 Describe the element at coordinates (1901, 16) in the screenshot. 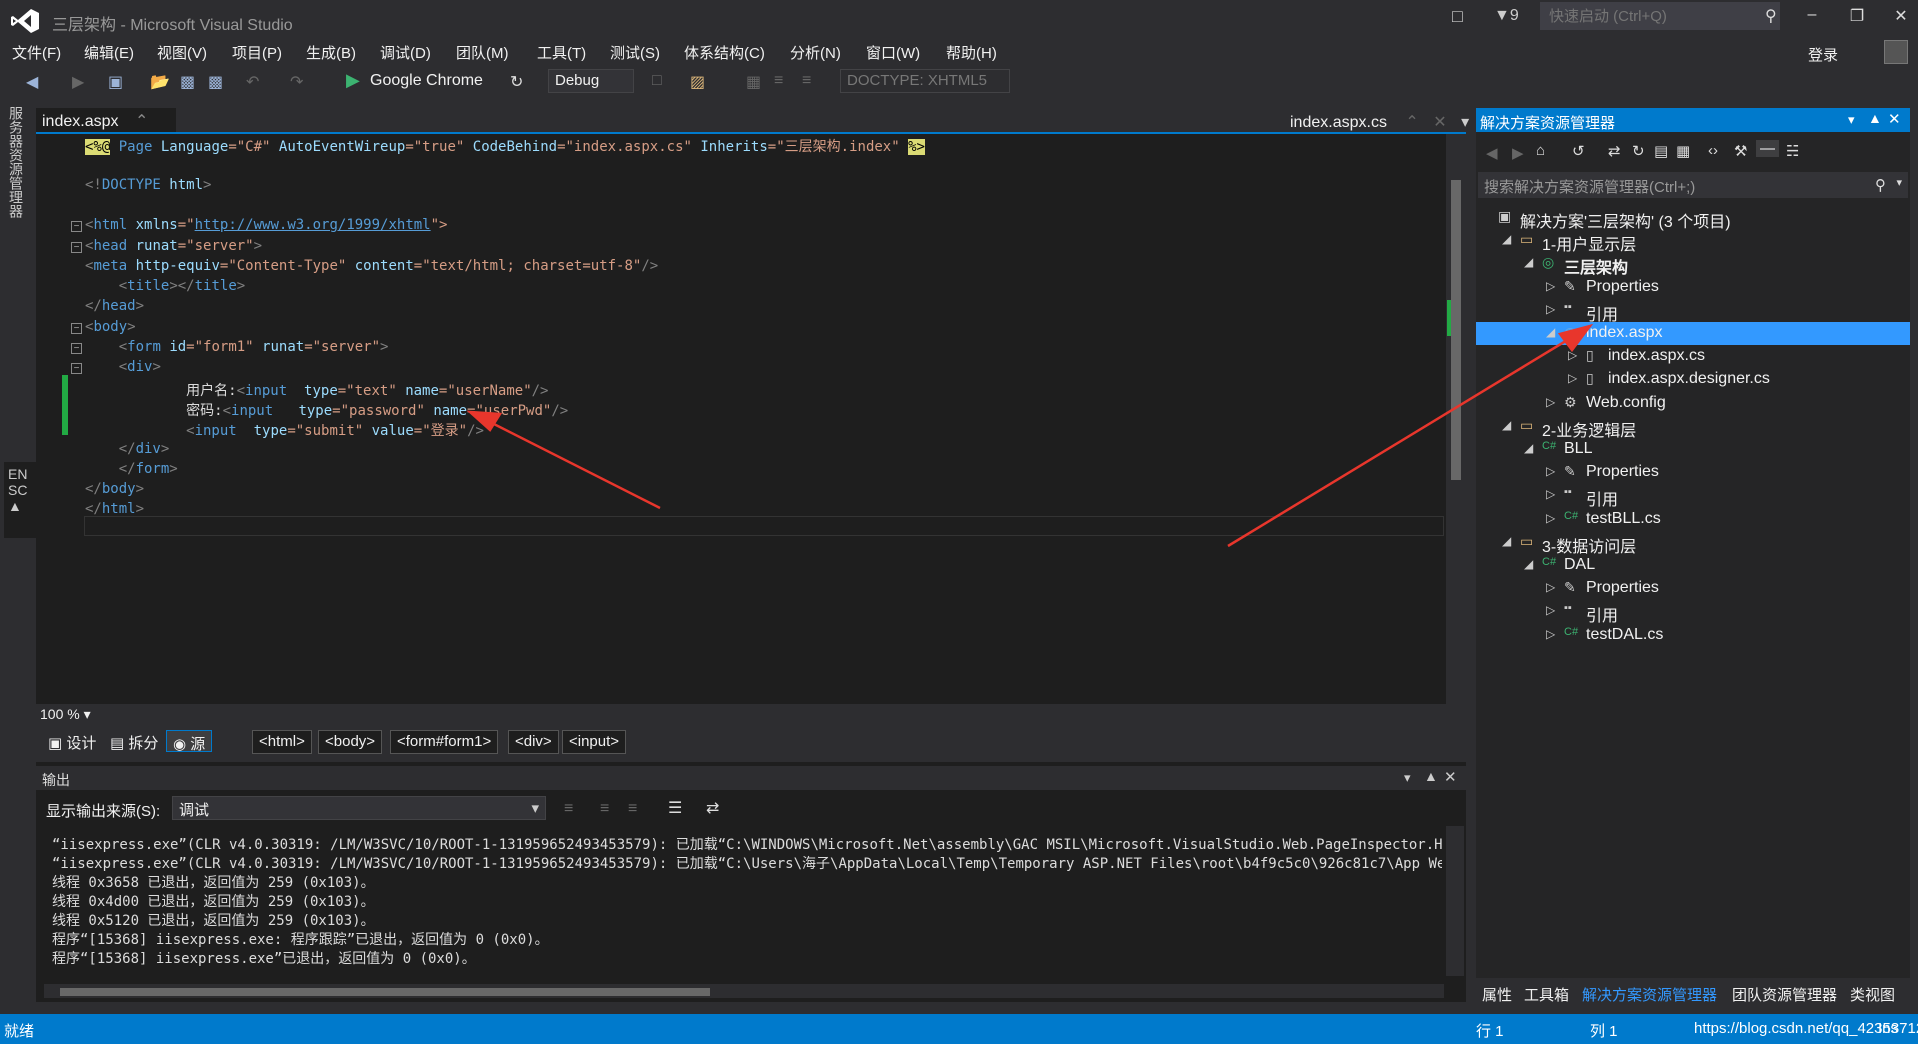

I see `close-button: ✕` at that location.